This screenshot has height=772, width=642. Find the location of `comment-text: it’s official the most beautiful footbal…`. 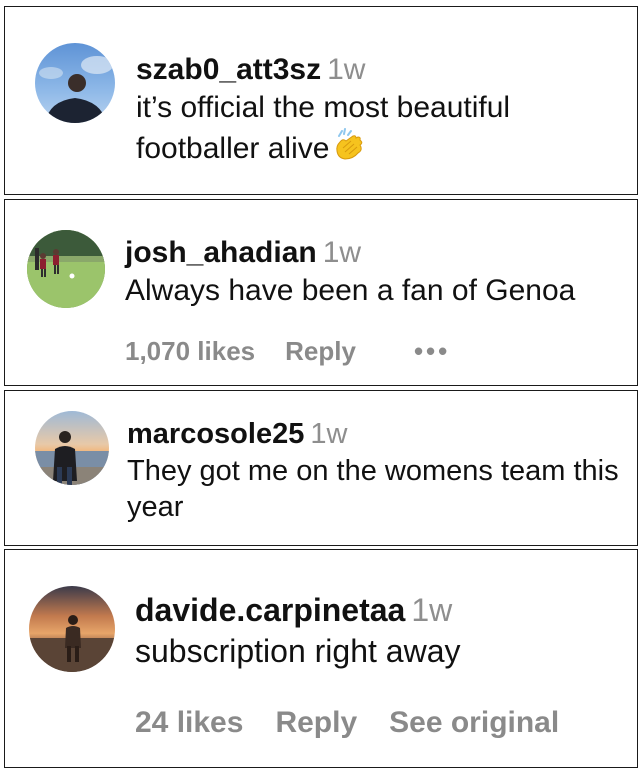

comment-text: it’s official the most beautiful footbal… is located at coordinates (323, 128).